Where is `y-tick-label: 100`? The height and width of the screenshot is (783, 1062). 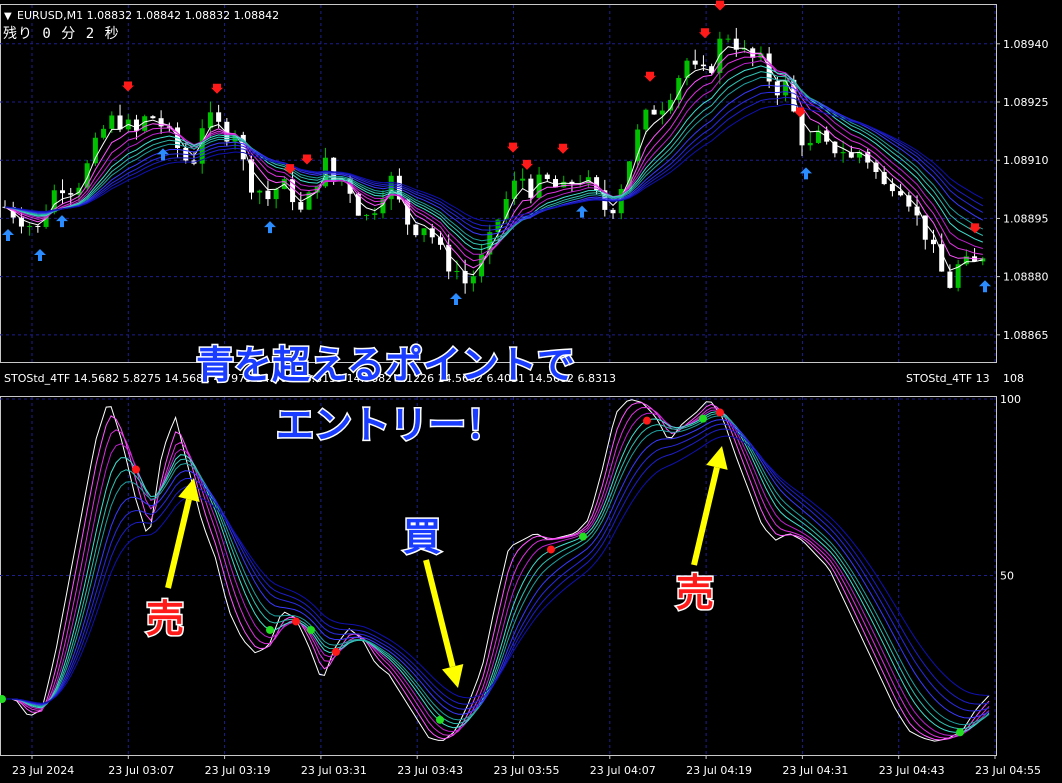
y-tick-label: 100 is located at coordinates (1010, 399).